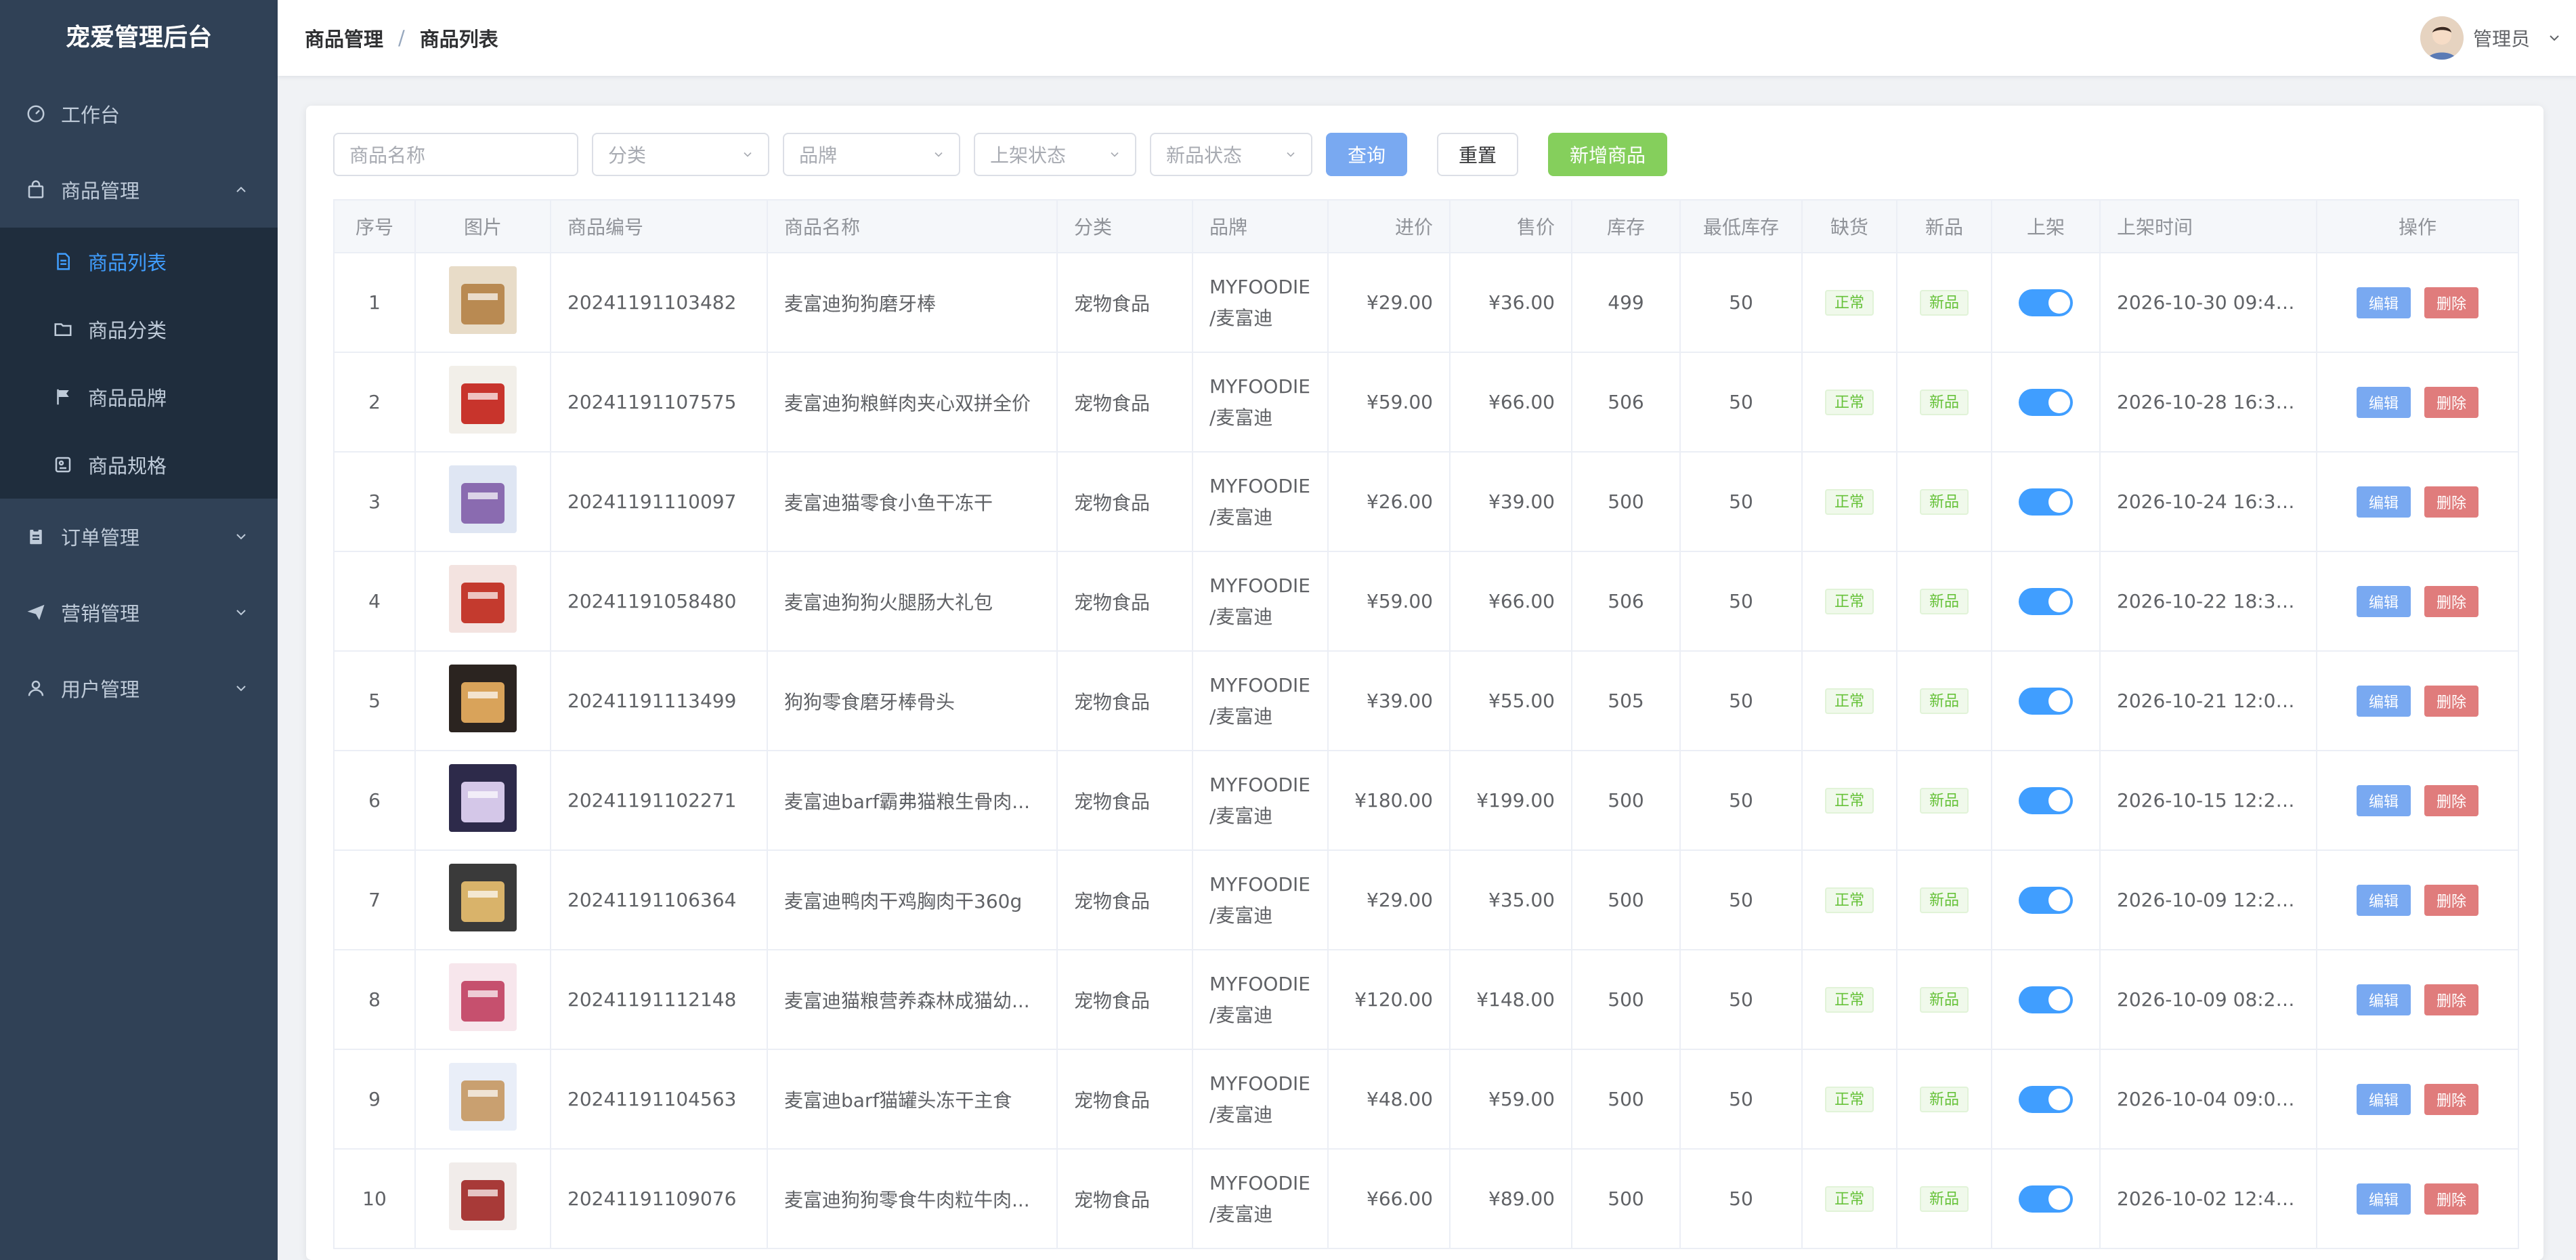 The height and width of the screenshot is (1260, 2576). What do you see at coordinates (1241, 317) in the screenshot?
I see `brand-line: /麦富迪` at bounding box center [1241, 317].